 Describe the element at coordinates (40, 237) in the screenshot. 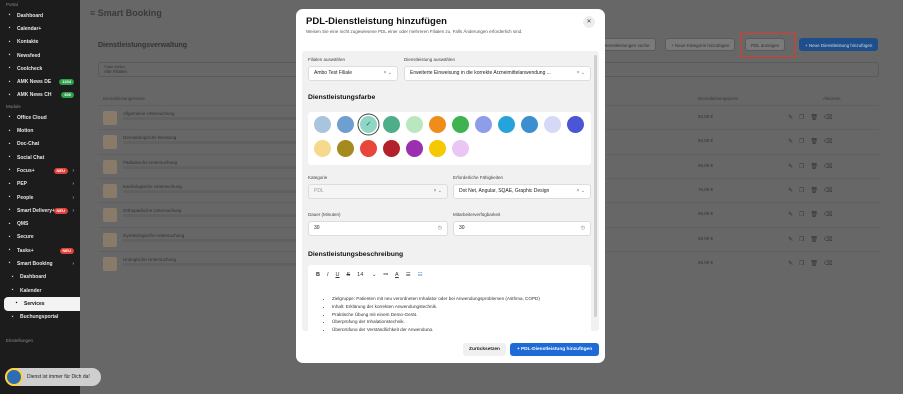

I see `sidebar-item-secure: ▪ Secure` at that location.